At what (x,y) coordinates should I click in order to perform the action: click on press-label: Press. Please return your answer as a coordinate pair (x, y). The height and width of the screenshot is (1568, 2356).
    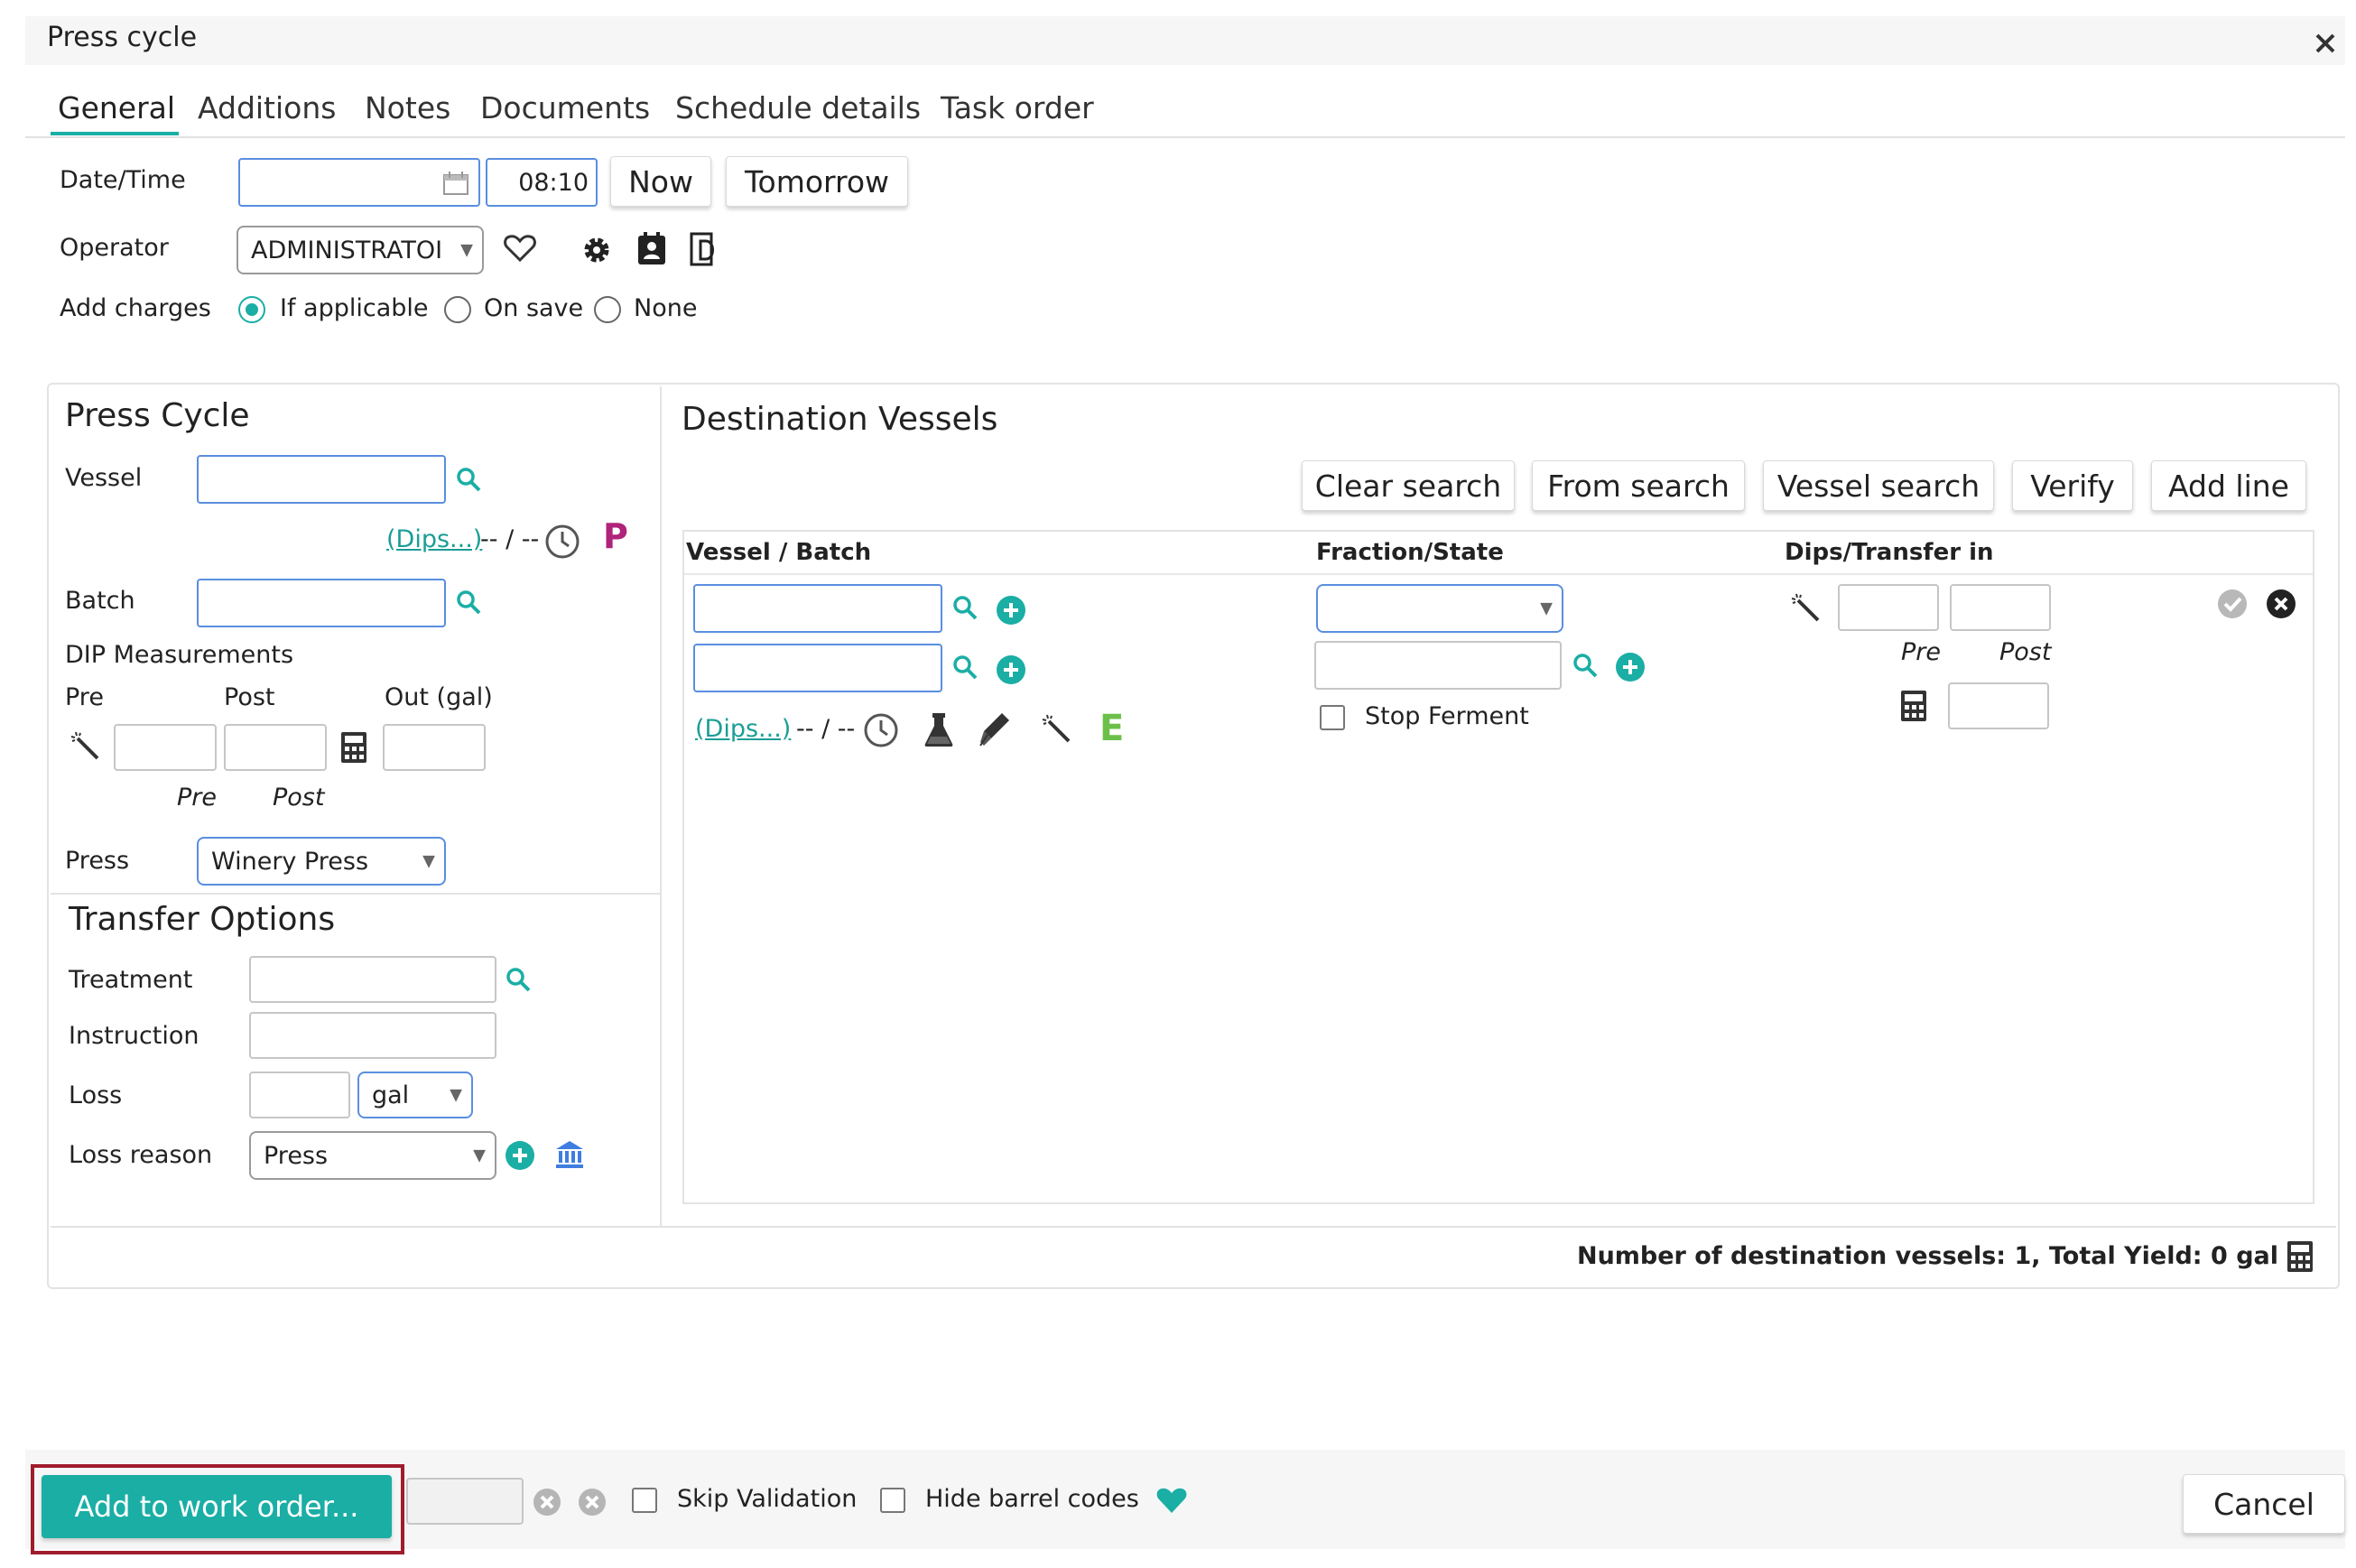
    Looking at the image, I should click on (97, 861).